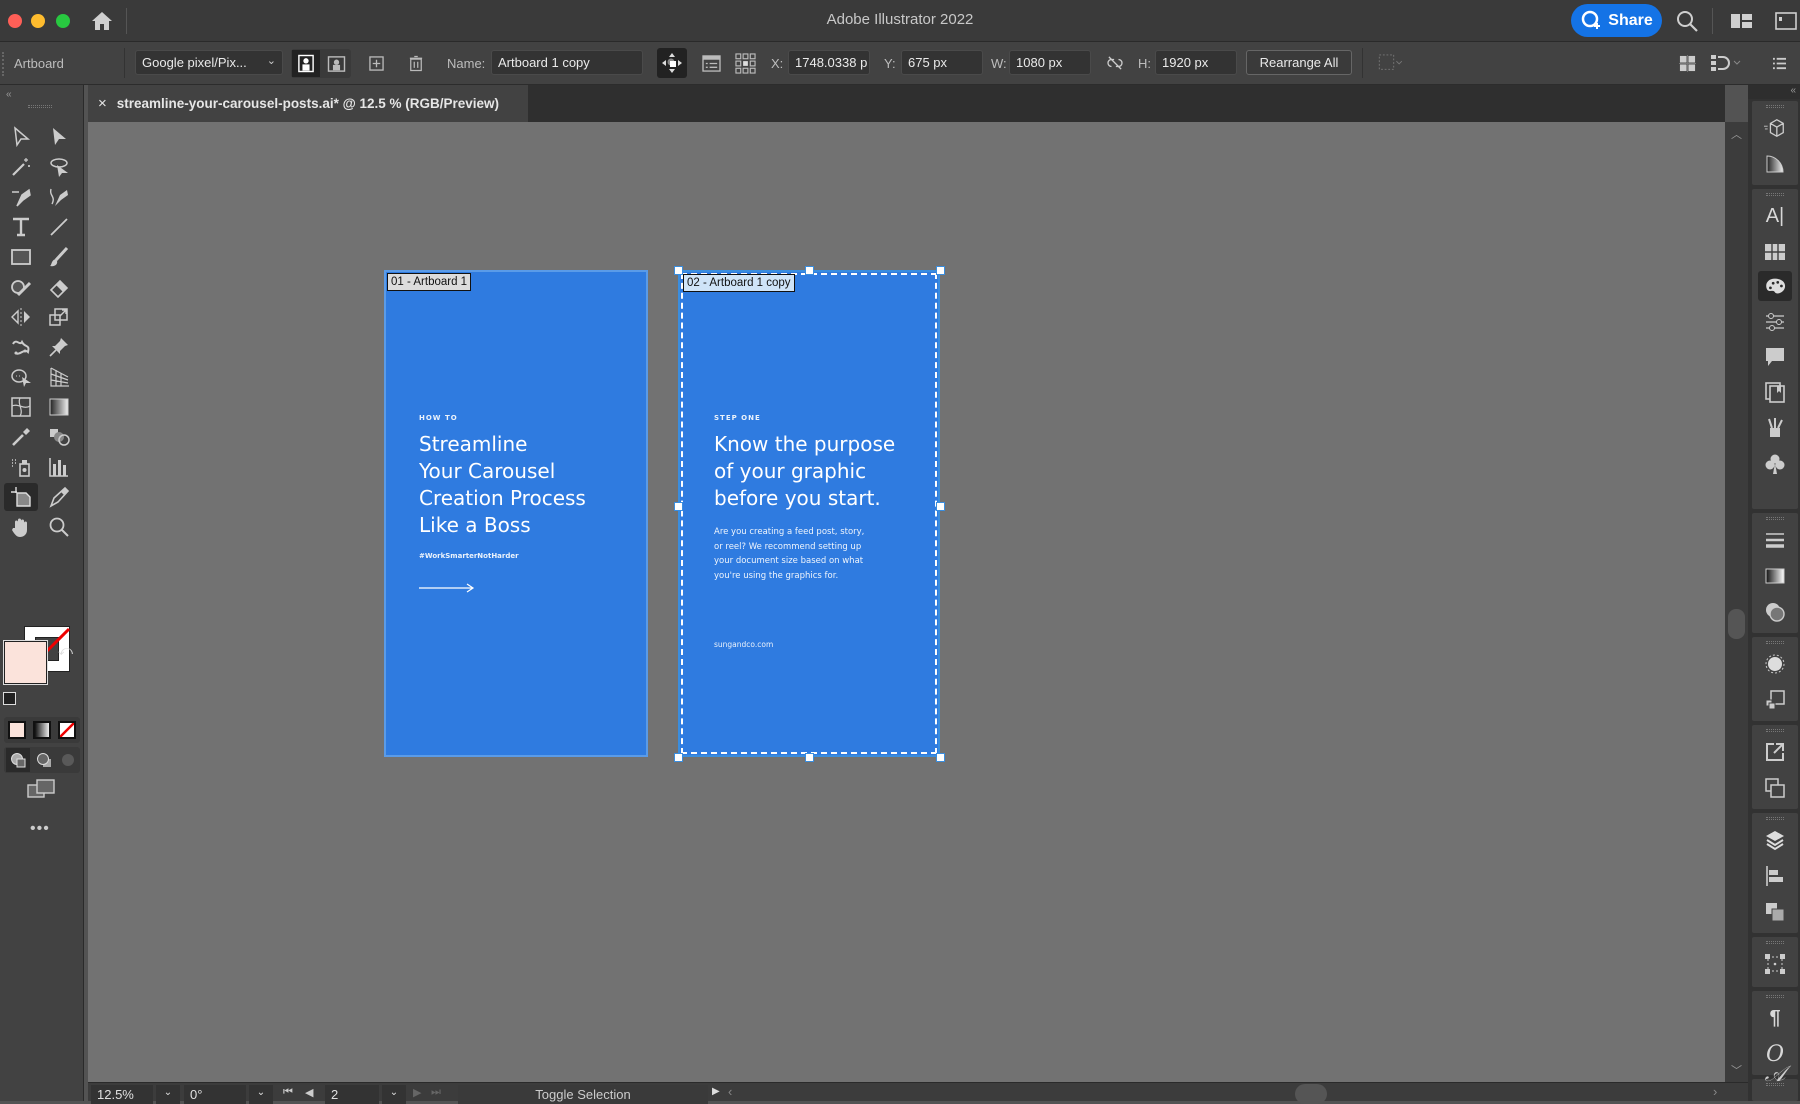  What do you see at coordinates (1774, 92) in the screenshot?
I see `expand-panels-button: «` at bounding box center [1774, 92].